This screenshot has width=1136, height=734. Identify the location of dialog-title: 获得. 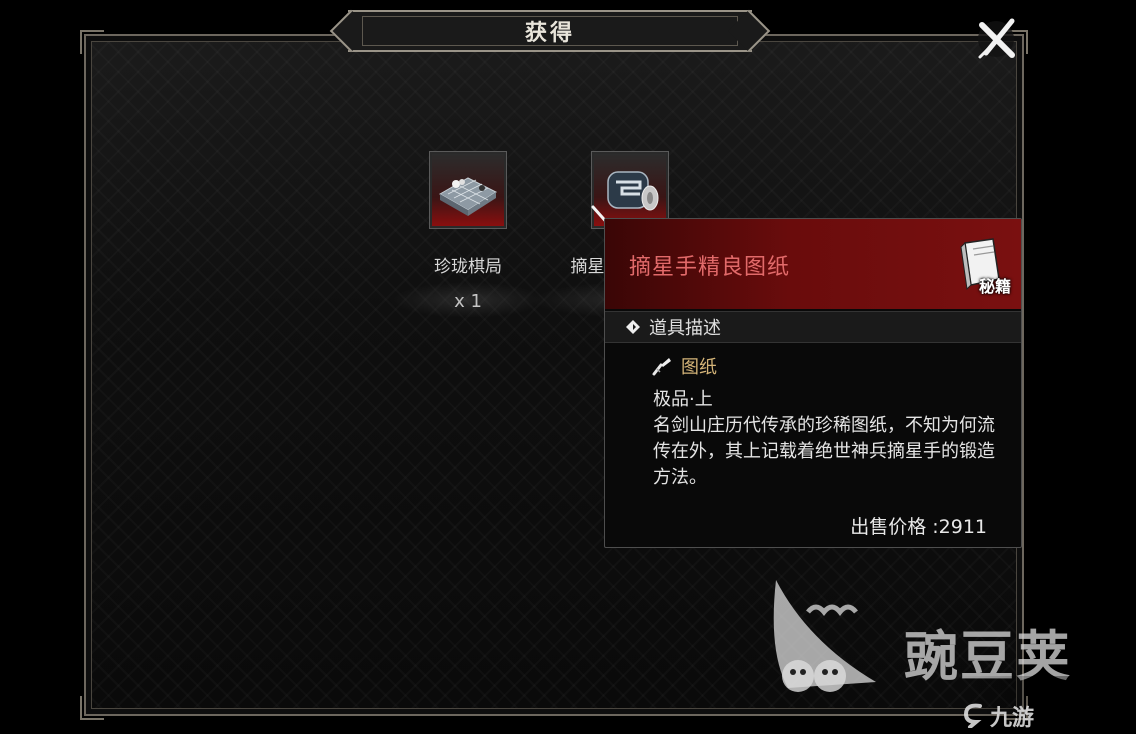
(549, 33).